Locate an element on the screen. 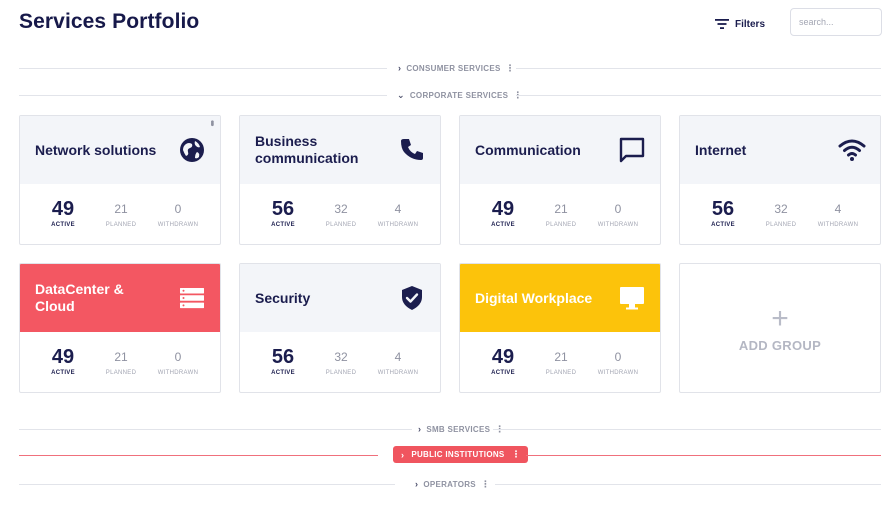 This screenshot has height=505, width=888. monitor-icon is located at coordinates (632, 298).